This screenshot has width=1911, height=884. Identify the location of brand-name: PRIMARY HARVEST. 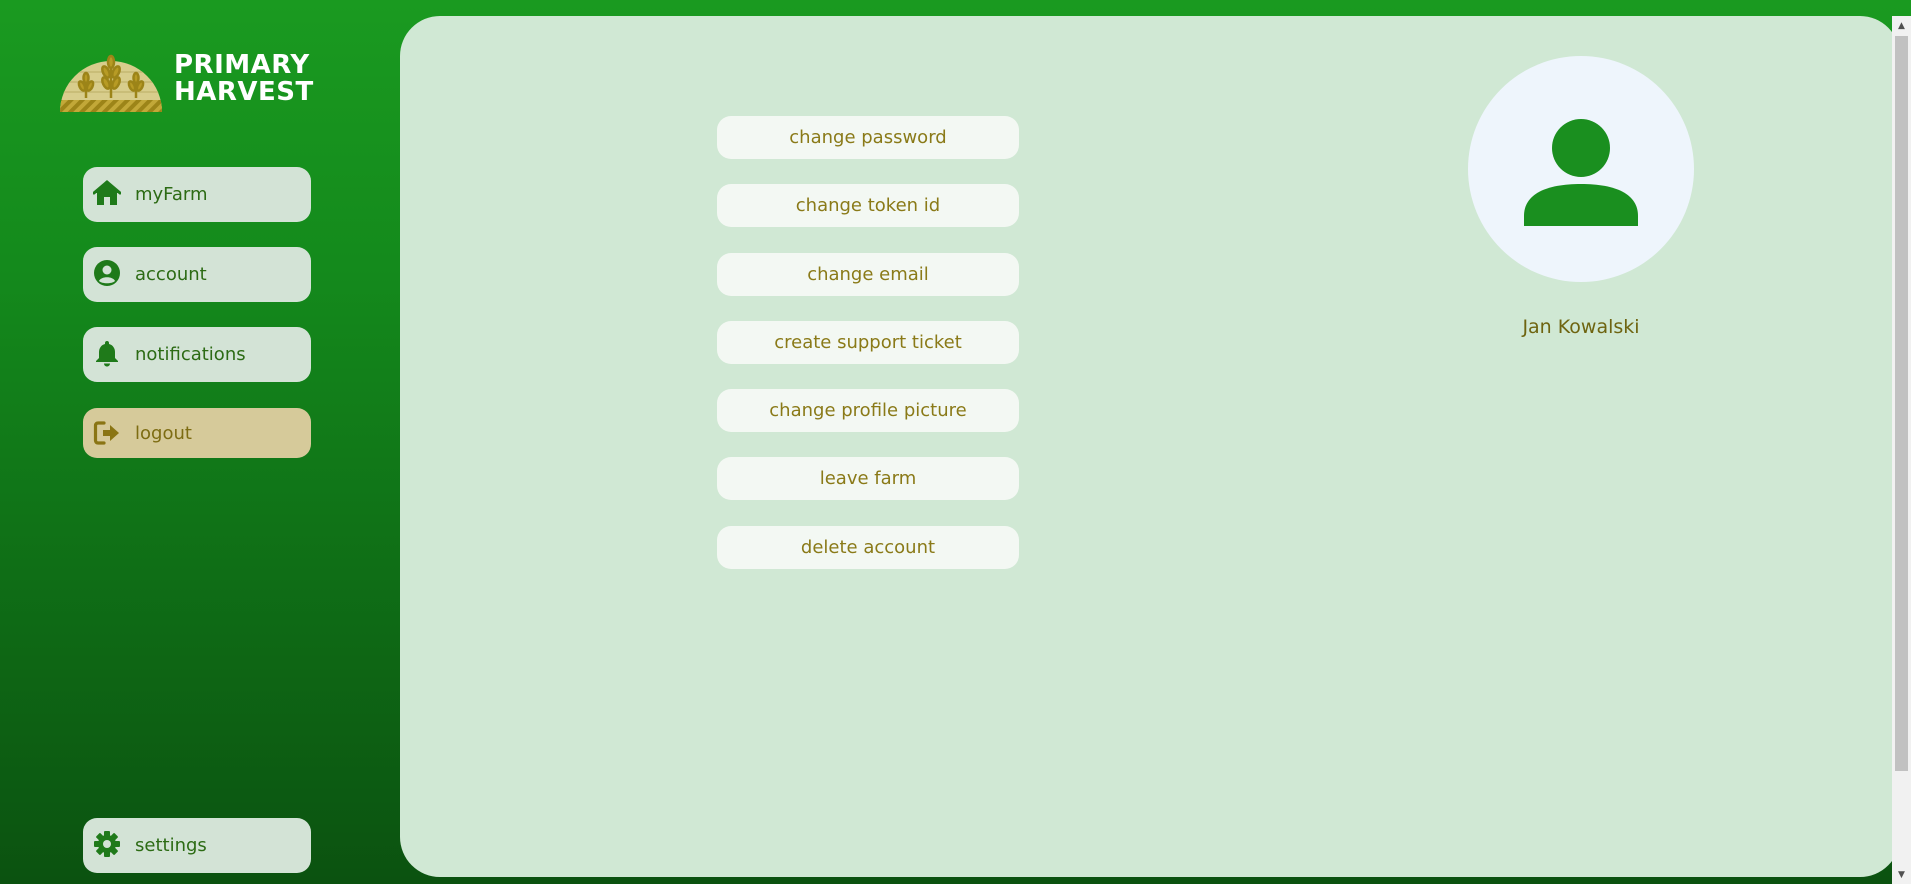
(244, 79).